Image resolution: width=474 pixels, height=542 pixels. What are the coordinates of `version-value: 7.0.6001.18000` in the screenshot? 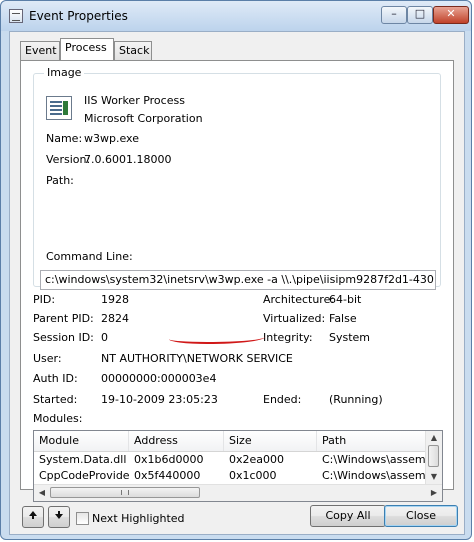 It's located at (128, 159).